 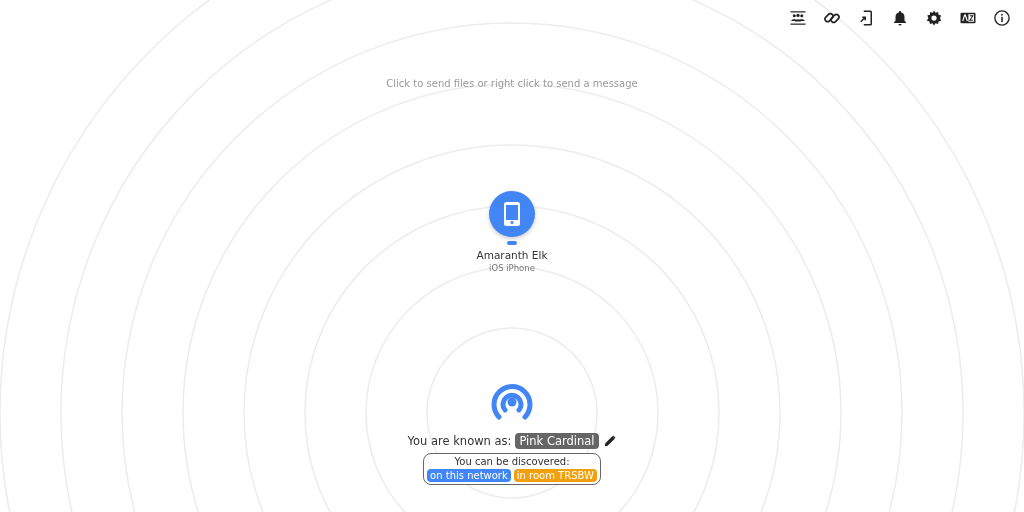 What do you see at coordinates (512, 461) in the screenshot?
I see `discovery-label: You can be discovered:` at bounding box center [512, 461].